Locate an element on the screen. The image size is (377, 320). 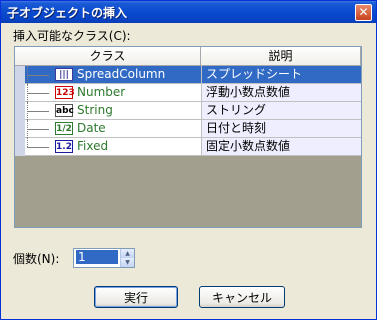
spin-up-icon: ▲ is located at coordinates (127, 253).